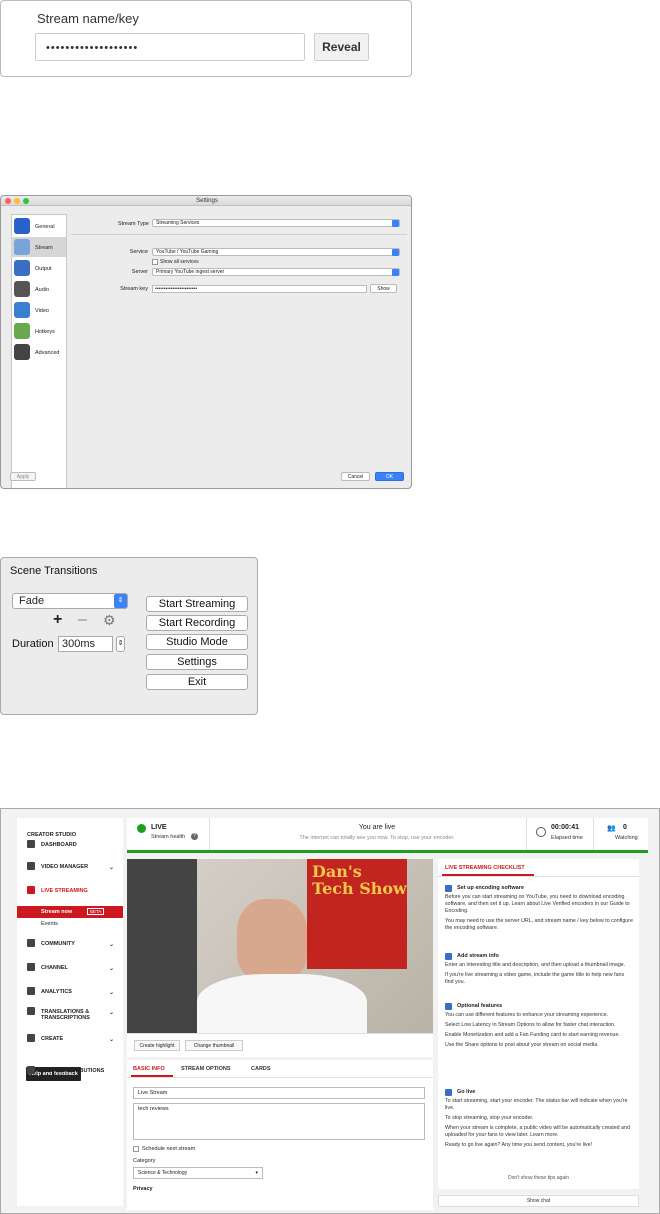 The height and width of the screenshot is (1214, 660). Describe the element at coordinates (383, 288) in the screenshot. I see `show-key-button: Show` at that location.